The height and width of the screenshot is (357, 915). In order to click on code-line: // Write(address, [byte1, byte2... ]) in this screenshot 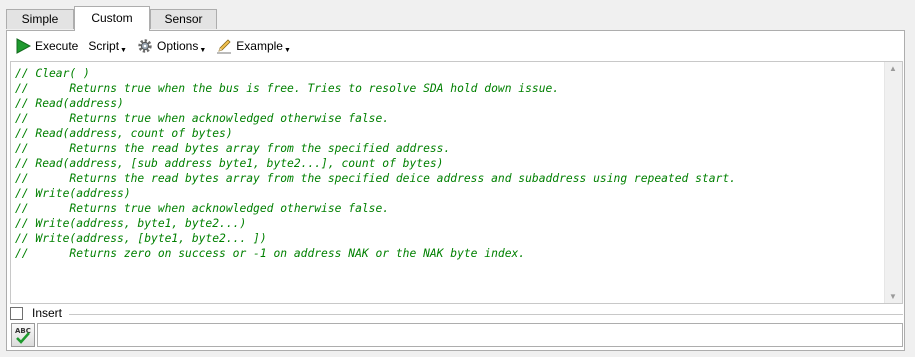, I will do `click(141, 238)`.